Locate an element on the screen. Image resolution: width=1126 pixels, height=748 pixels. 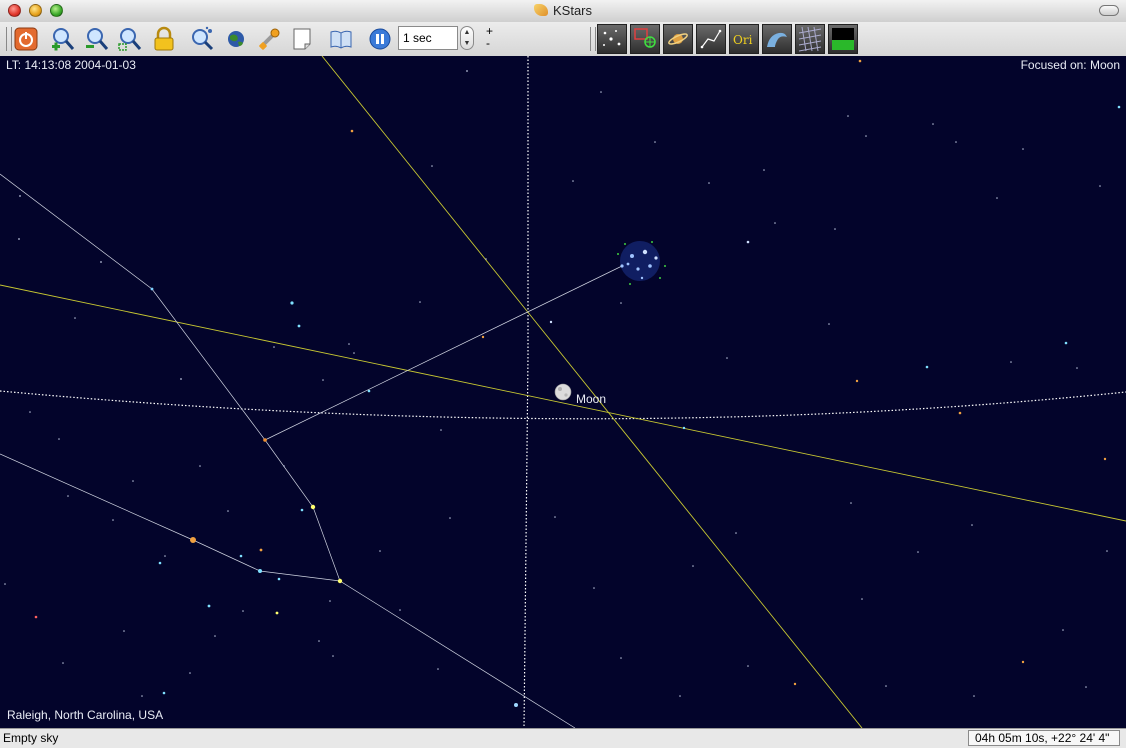
local-time-readout: LT: 14:13:08 2004-01-03 is located at coordinates (71, 65).